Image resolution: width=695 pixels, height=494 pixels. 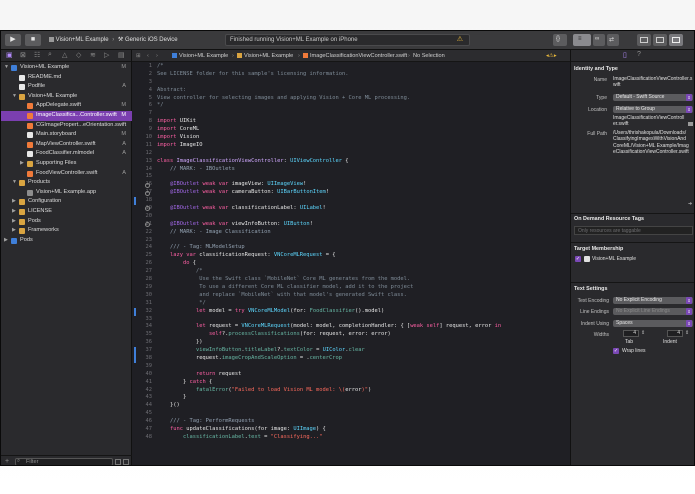 I want to click on toggle-inspector-button, so click(x=676, y=40).